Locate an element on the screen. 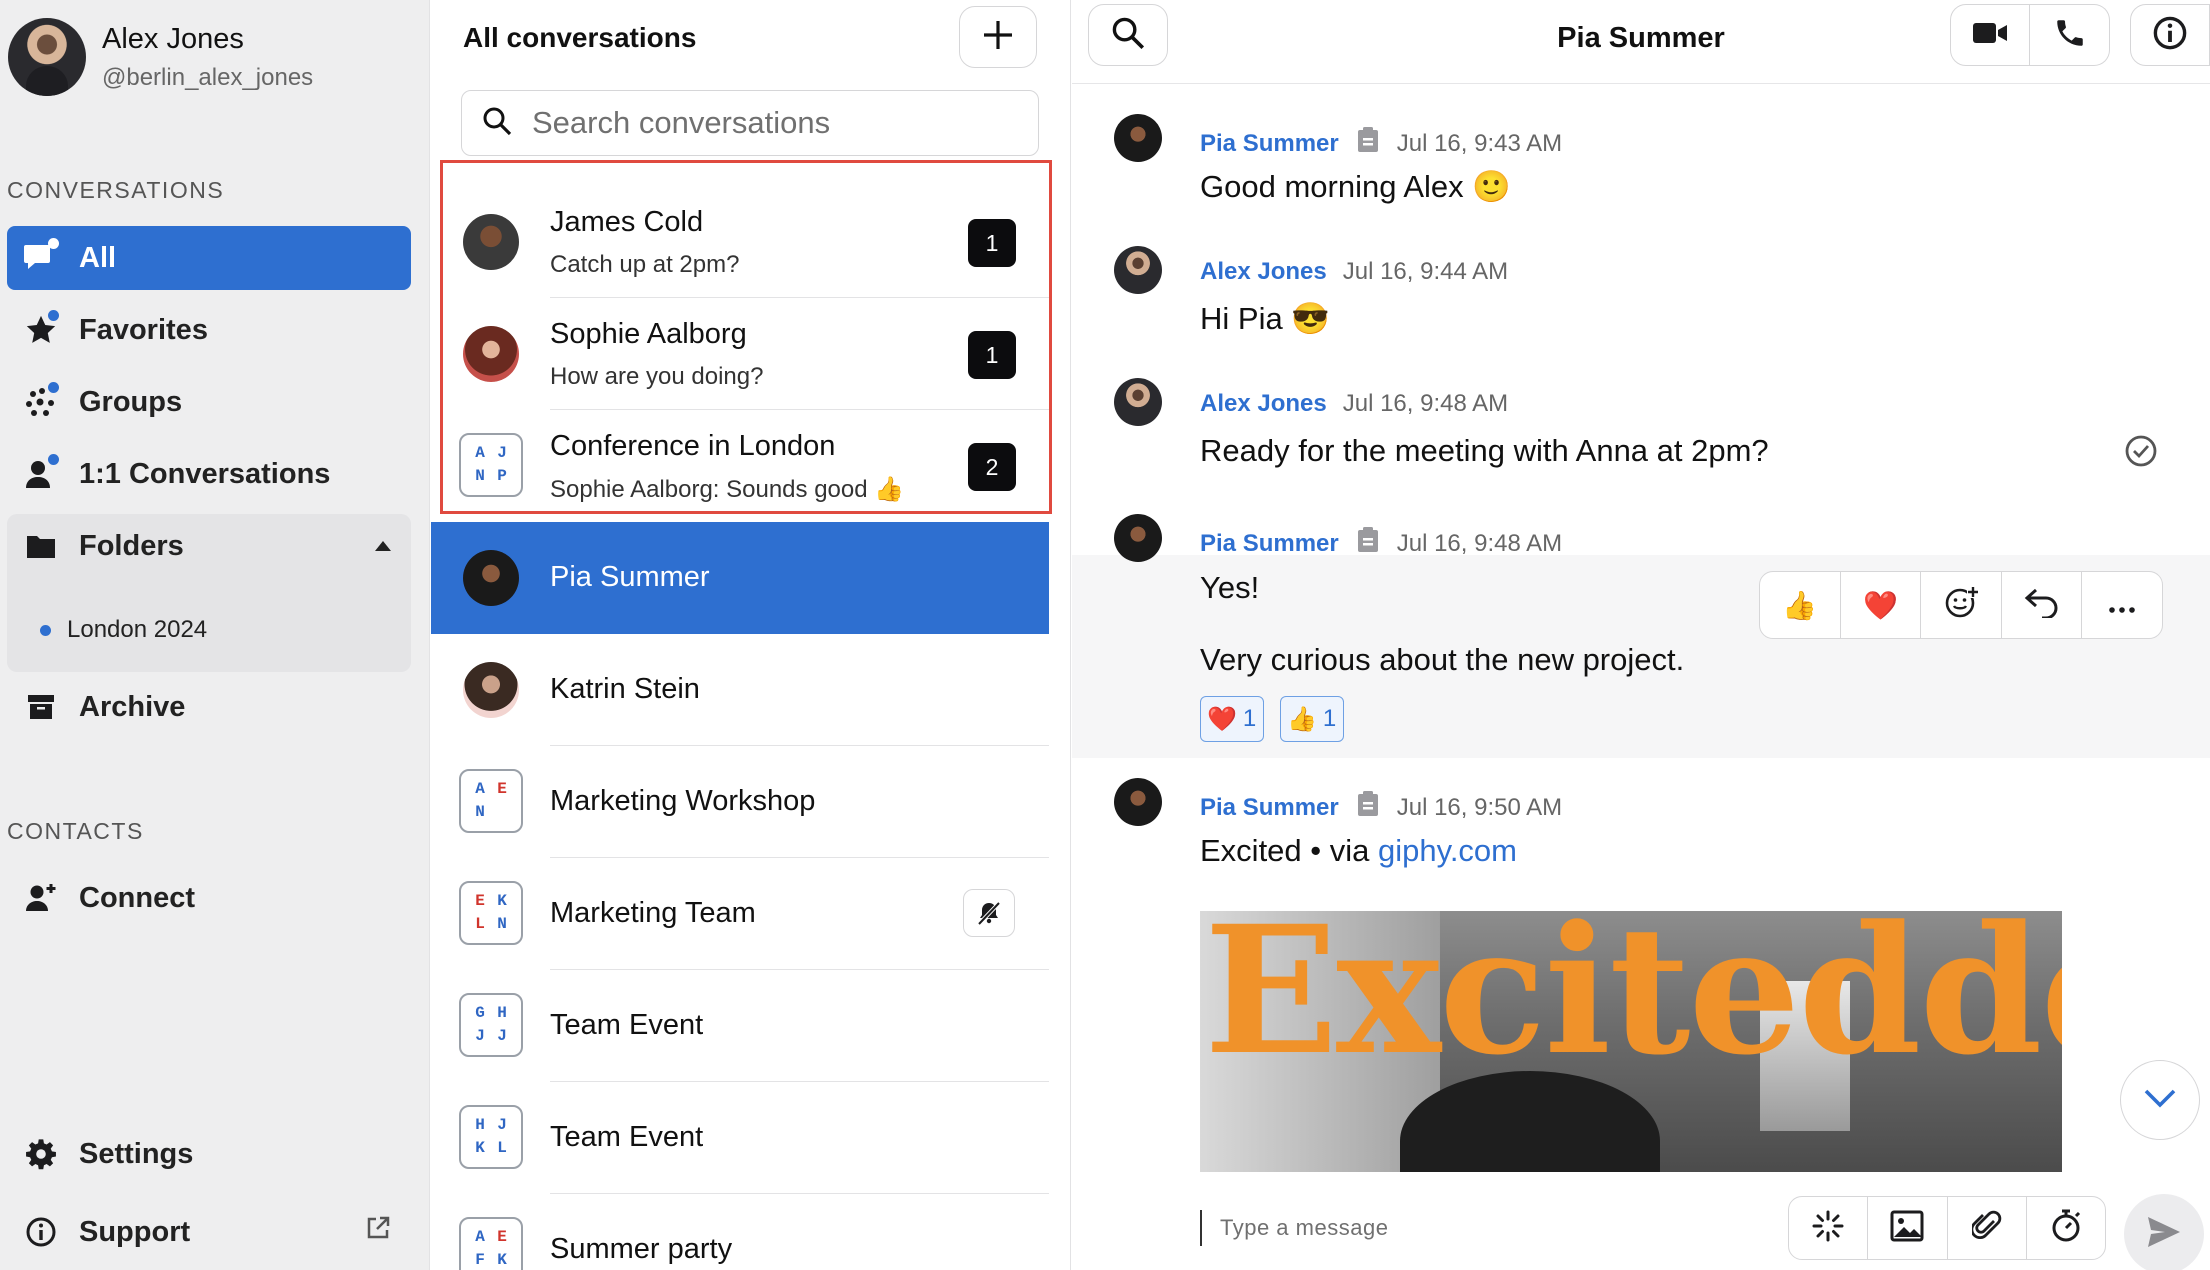  conversation-preview: Sophie Aalborg: Sounds good 👍 is located at coordinates (727, 489).